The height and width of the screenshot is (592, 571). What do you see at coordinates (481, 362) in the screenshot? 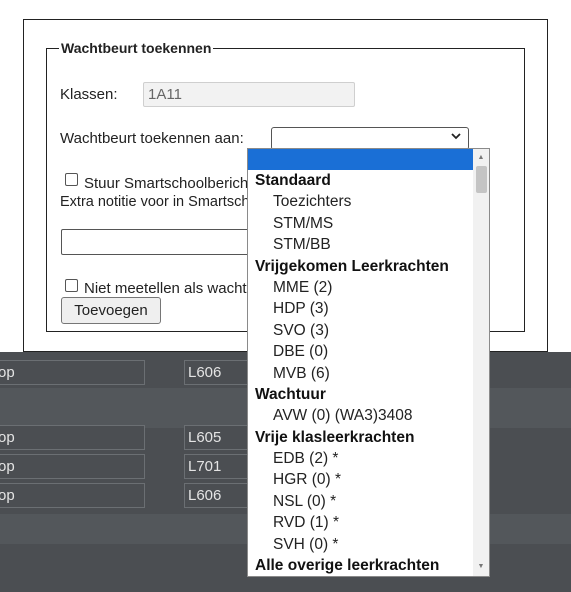
I see `dropdown-scrollbar: ▲ ▼` at bounding box center [481, 362].